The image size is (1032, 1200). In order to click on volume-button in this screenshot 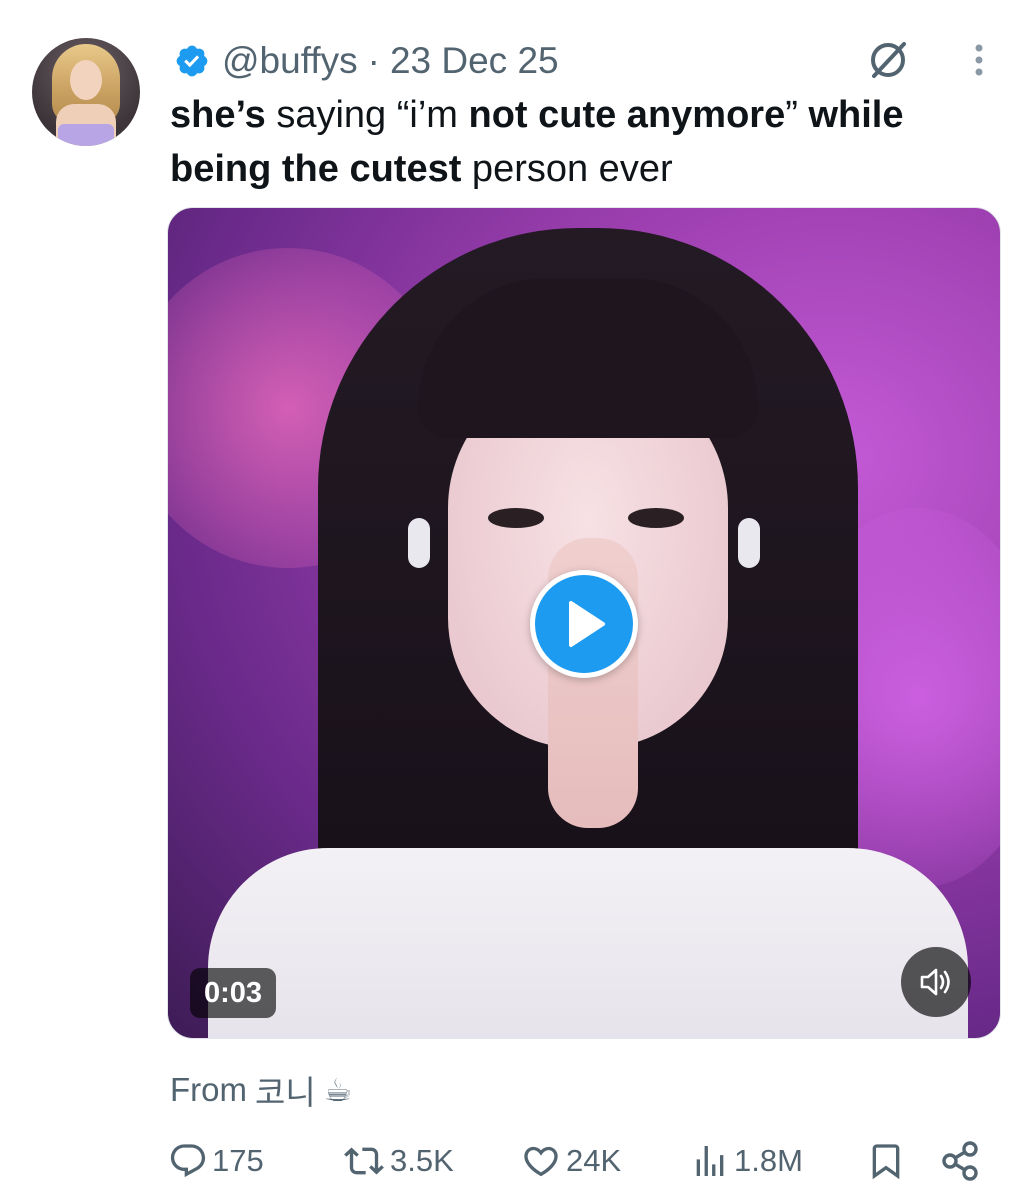, I will do `click(936, 982)`.